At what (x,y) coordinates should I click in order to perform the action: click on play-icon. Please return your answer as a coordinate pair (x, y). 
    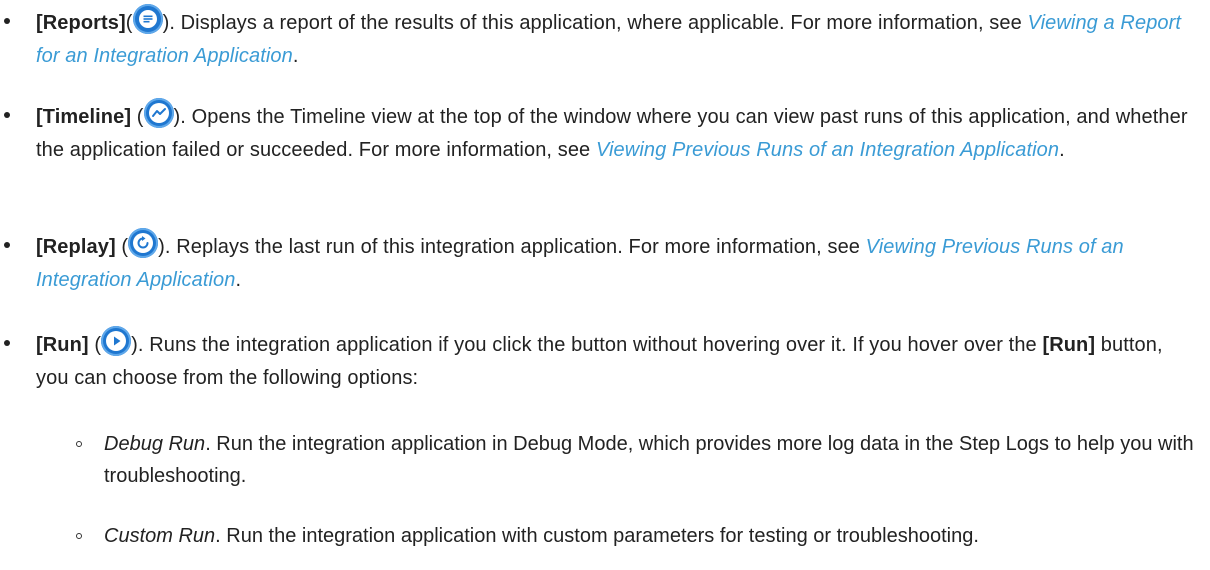
    Looking at the image, I should click on (116, 341).